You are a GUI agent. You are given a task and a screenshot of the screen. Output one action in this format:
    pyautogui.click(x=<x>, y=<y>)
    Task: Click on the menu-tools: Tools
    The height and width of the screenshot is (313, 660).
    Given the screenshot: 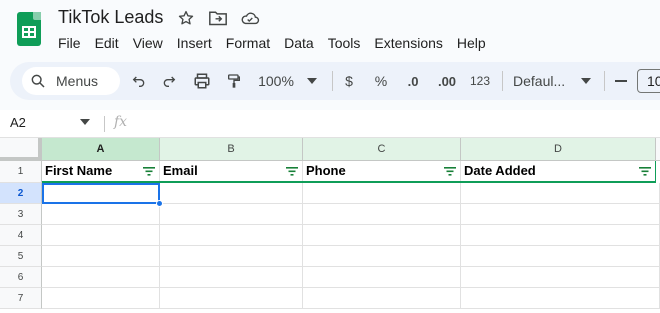 What is the action you would take?
    pyautogui.click(x=344, y=43)
    